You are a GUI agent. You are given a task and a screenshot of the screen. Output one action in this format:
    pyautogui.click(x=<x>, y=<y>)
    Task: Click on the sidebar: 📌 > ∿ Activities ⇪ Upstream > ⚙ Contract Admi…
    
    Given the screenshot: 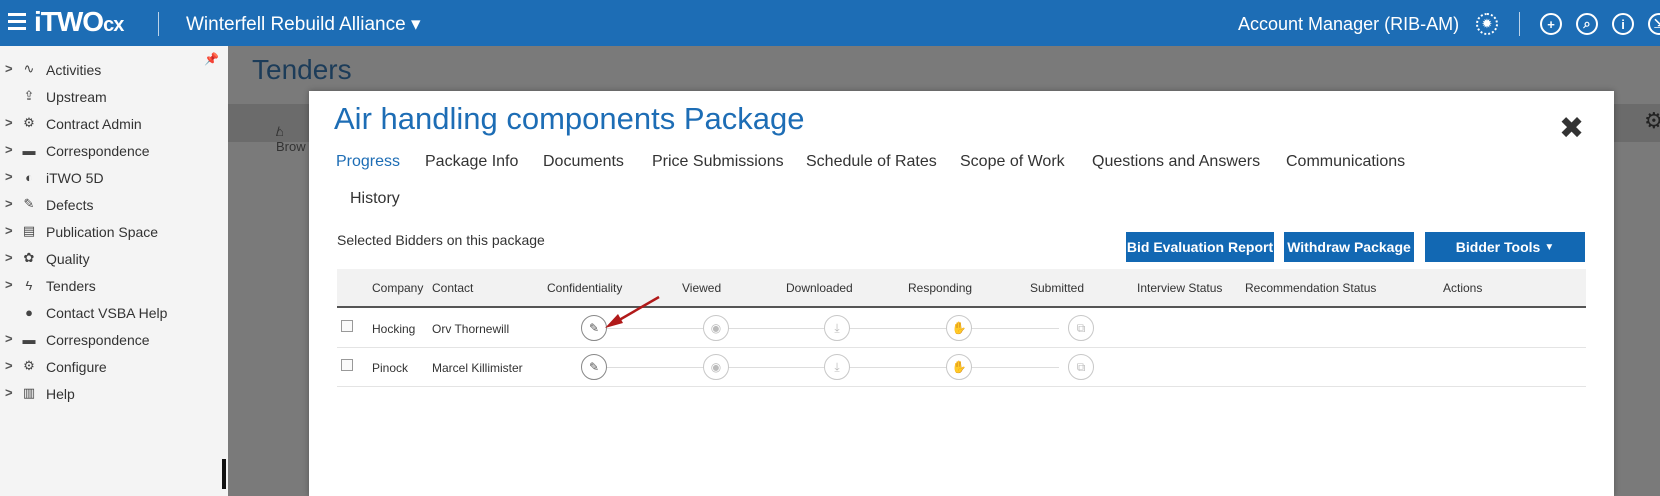 What is the action you would take?
    pyautogui.click(x=114, y=271)
    